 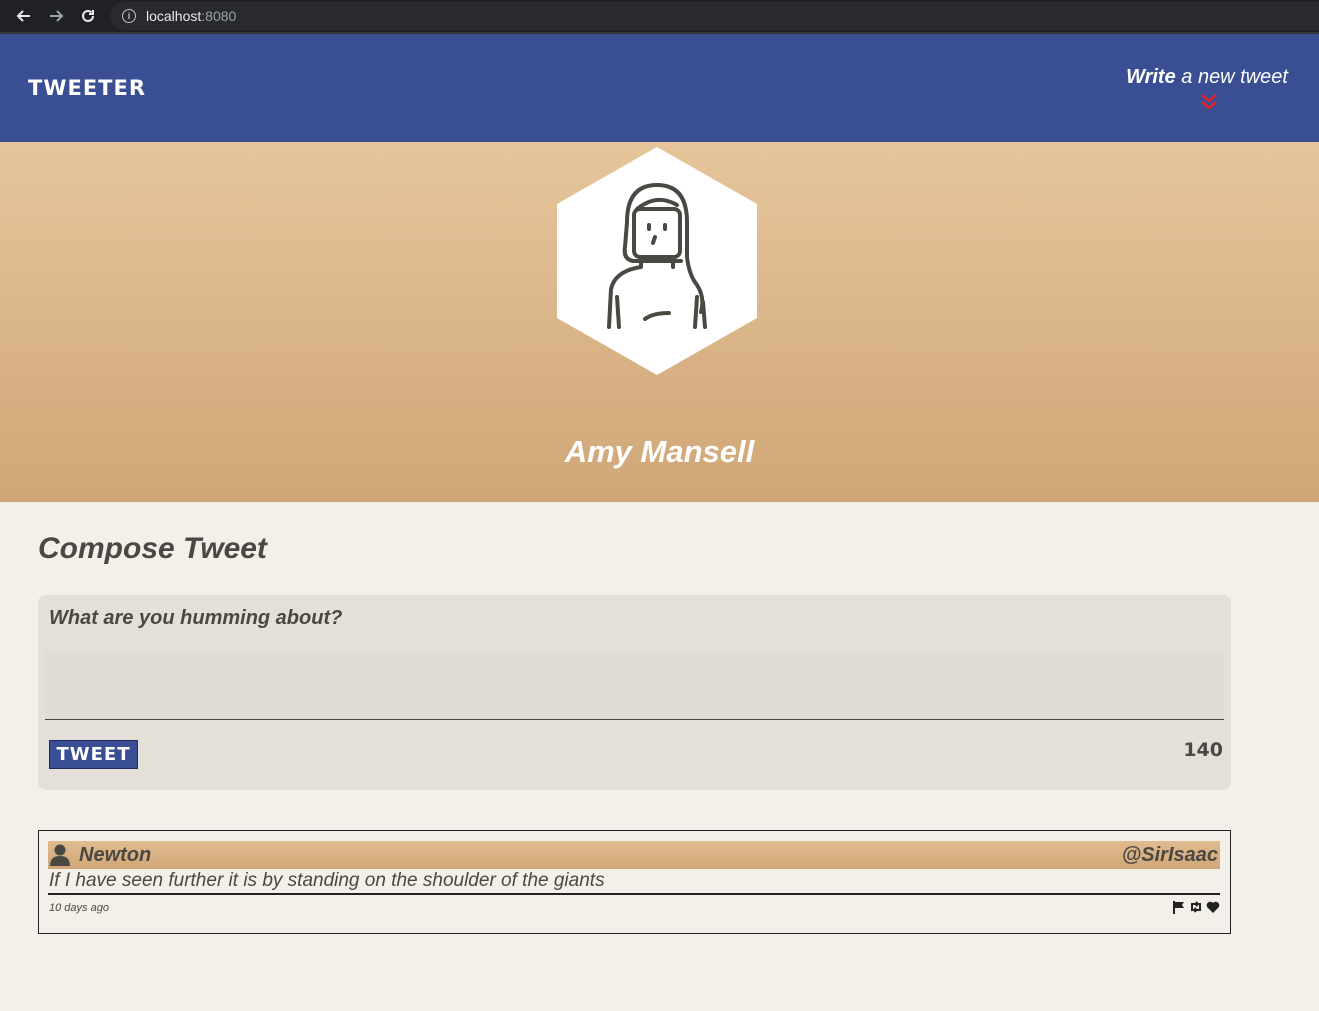 I want to click on tweet-author-name: Newton, so click(x=115, y=854).